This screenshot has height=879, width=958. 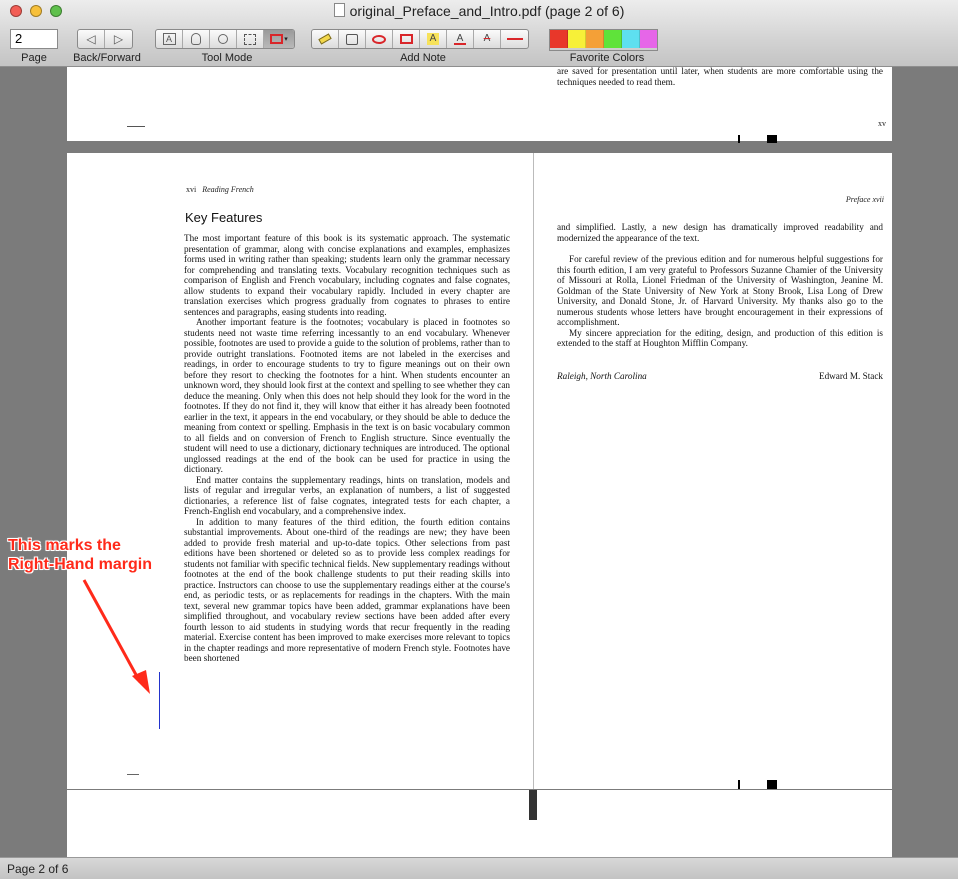 I want to click on text-highlight-icon: A, so click(x=433, y=39).